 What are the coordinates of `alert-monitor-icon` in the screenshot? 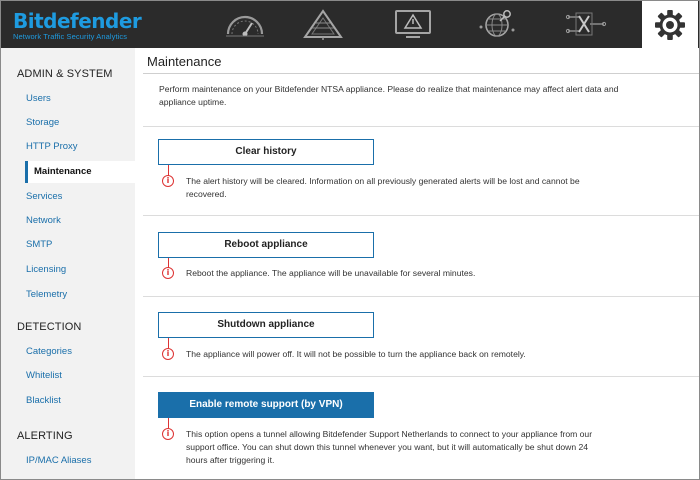 It's located at (413, 24).